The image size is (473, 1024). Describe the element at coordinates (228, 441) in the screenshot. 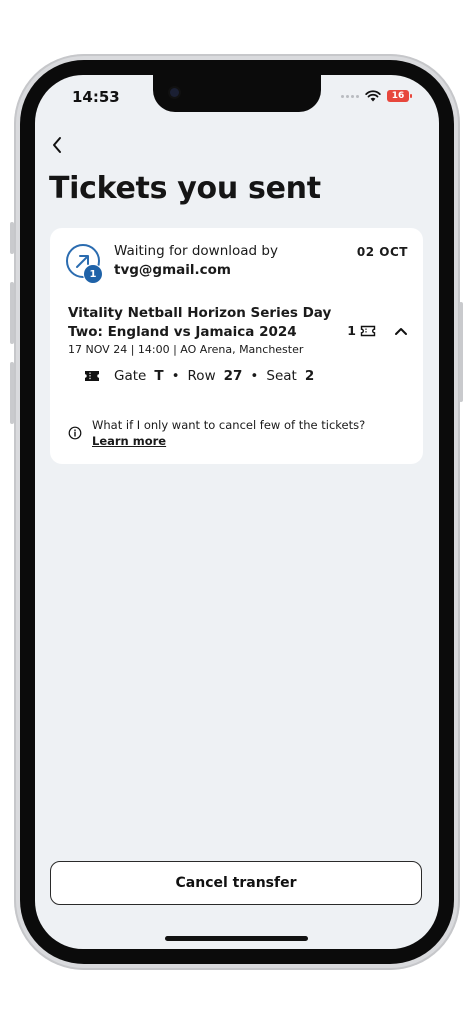

I see `learn-more-link: Learn more` at that location.